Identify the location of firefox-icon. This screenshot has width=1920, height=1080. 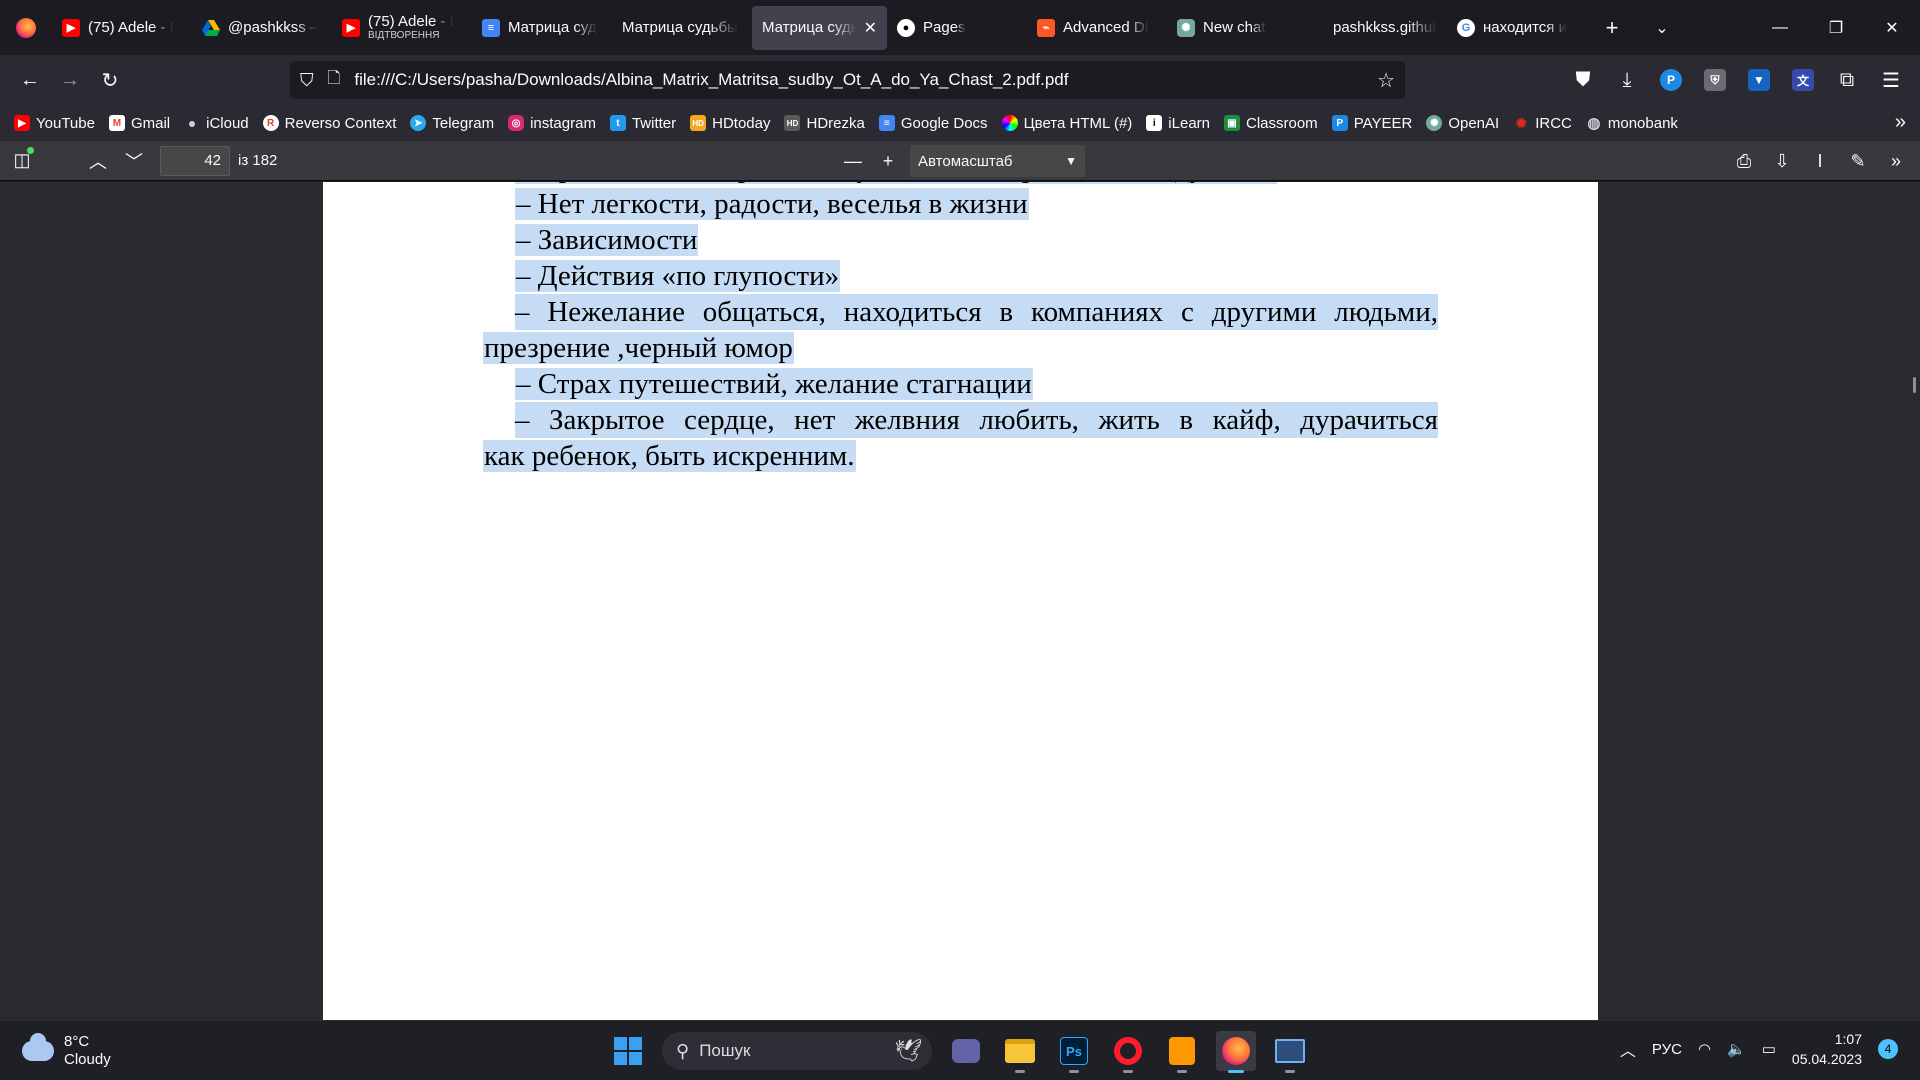
(1236, 1052).